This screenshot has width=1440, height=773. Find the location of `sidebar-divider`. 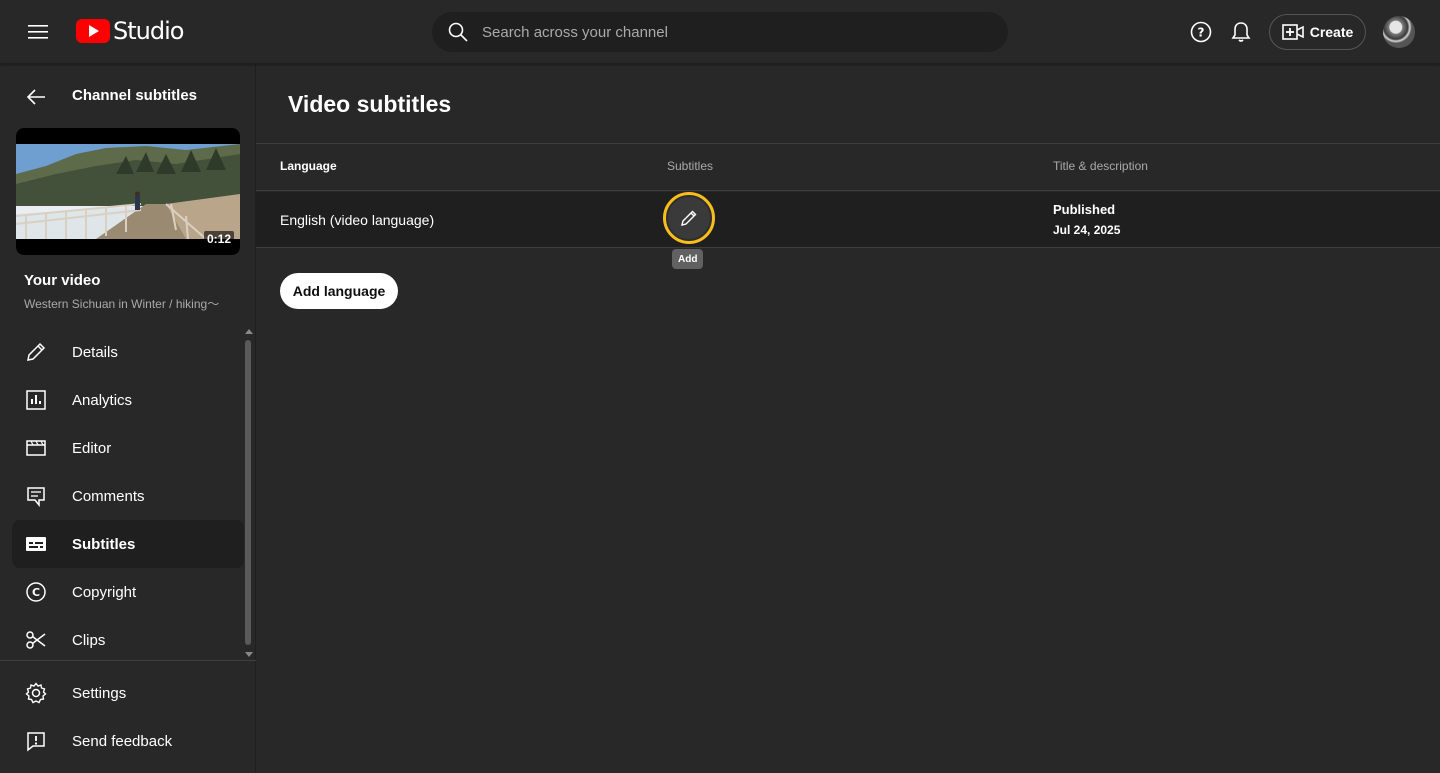

sidebar-divider is located at coordinates (128, 660).